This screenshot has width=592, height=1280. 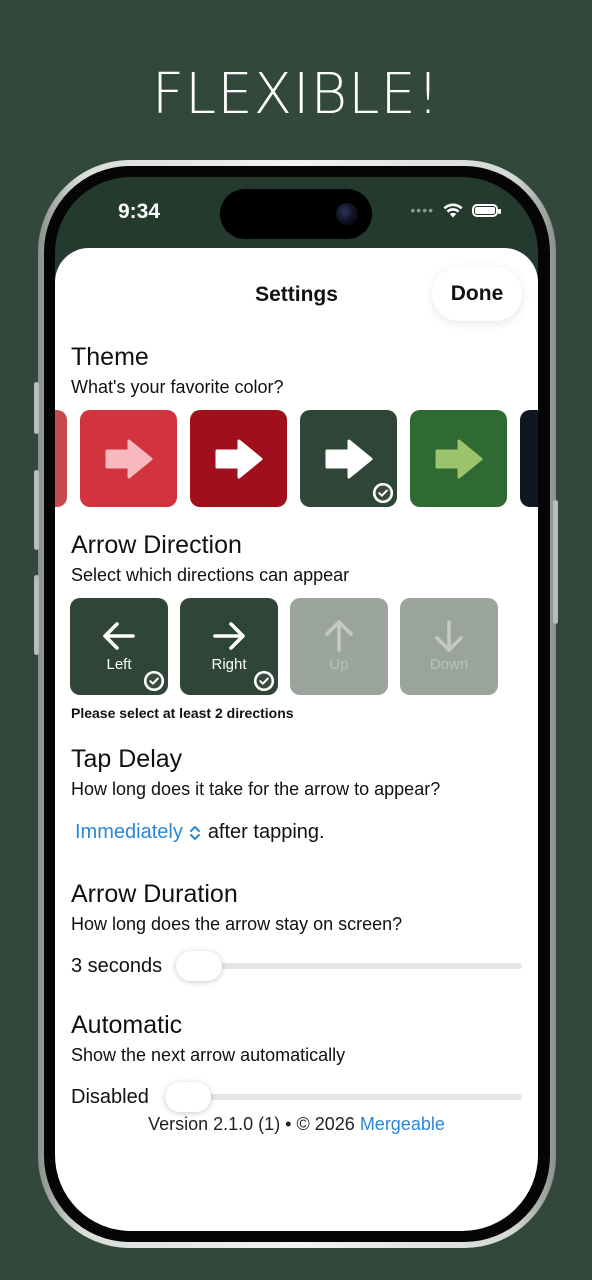 What do you see at coordinates (208, 1055) in the screenshot?
I see `automatic-subtitle: Show the next arrow automatically` at bounding box center [208, 1055].